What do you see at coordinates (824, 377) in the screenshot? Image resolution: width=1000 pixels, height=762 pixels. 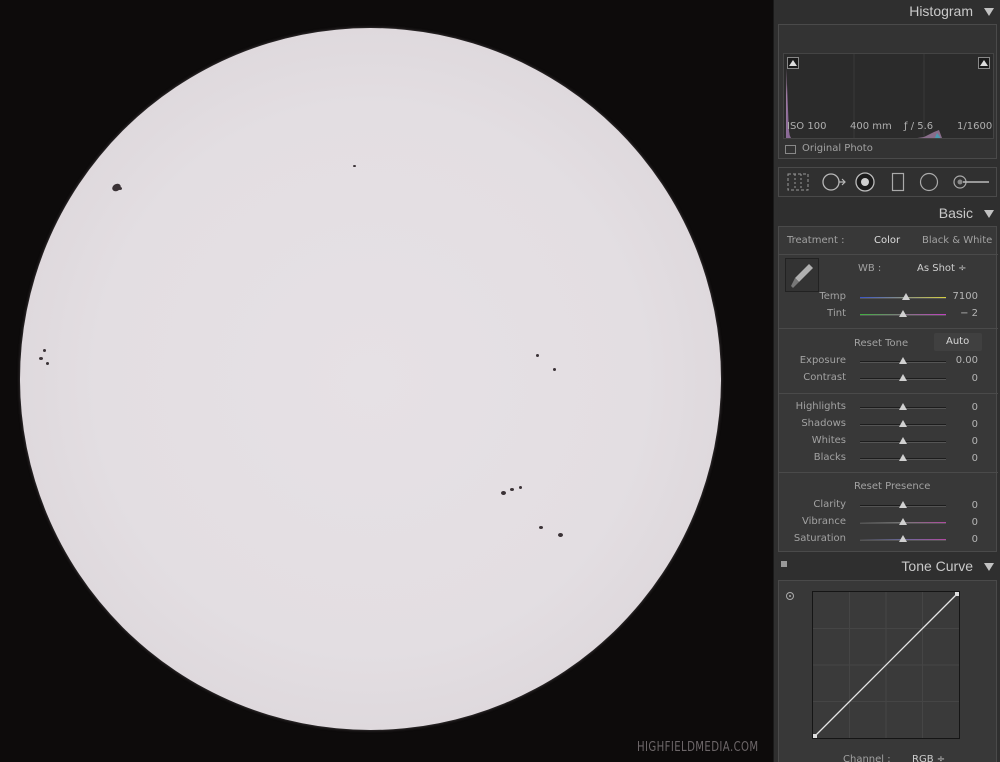 I see `contrast-label: Contrast` at bounding box center [824, 377].